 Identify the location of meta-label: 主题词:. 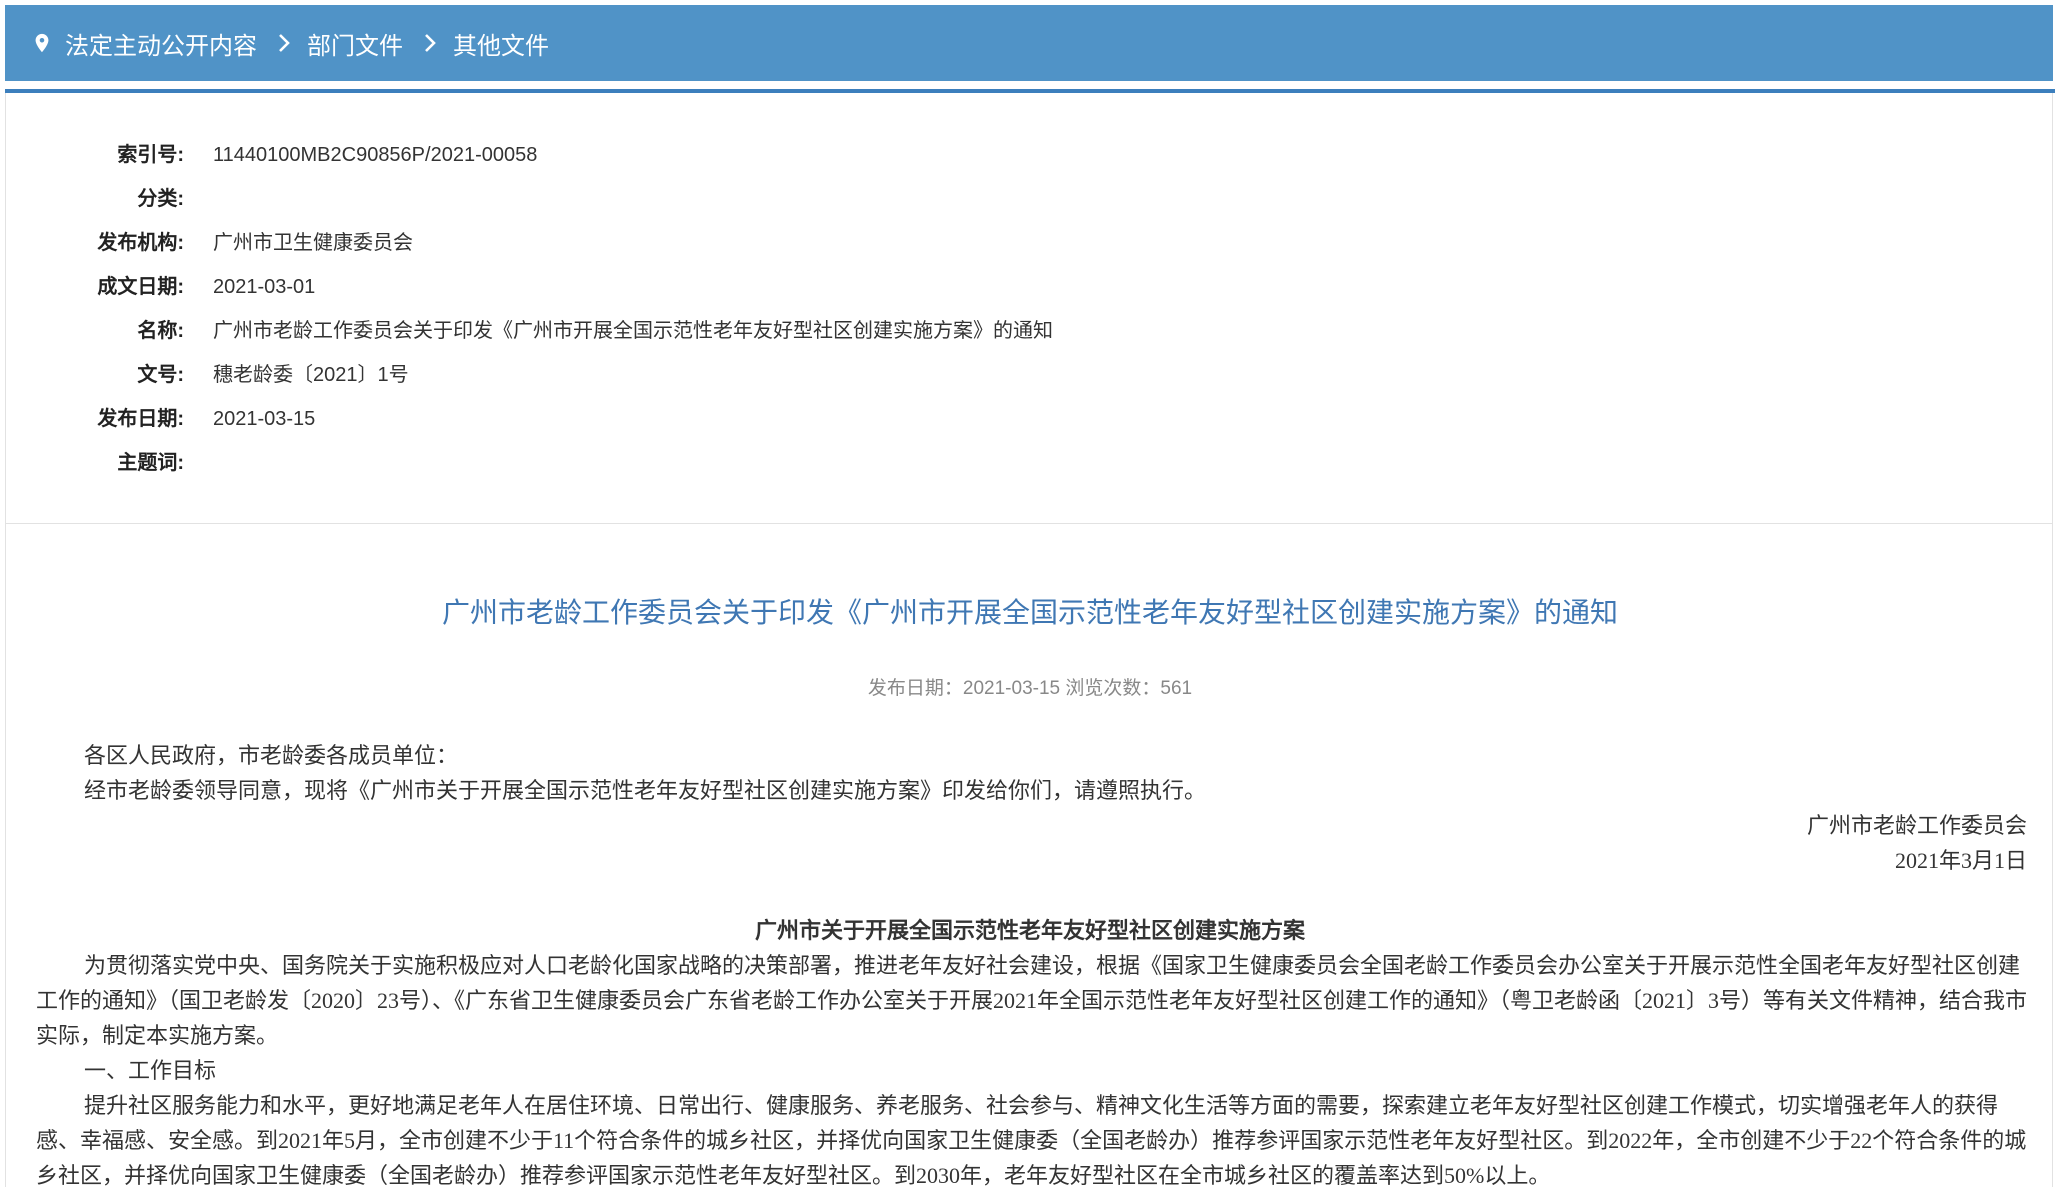
(150, 463).